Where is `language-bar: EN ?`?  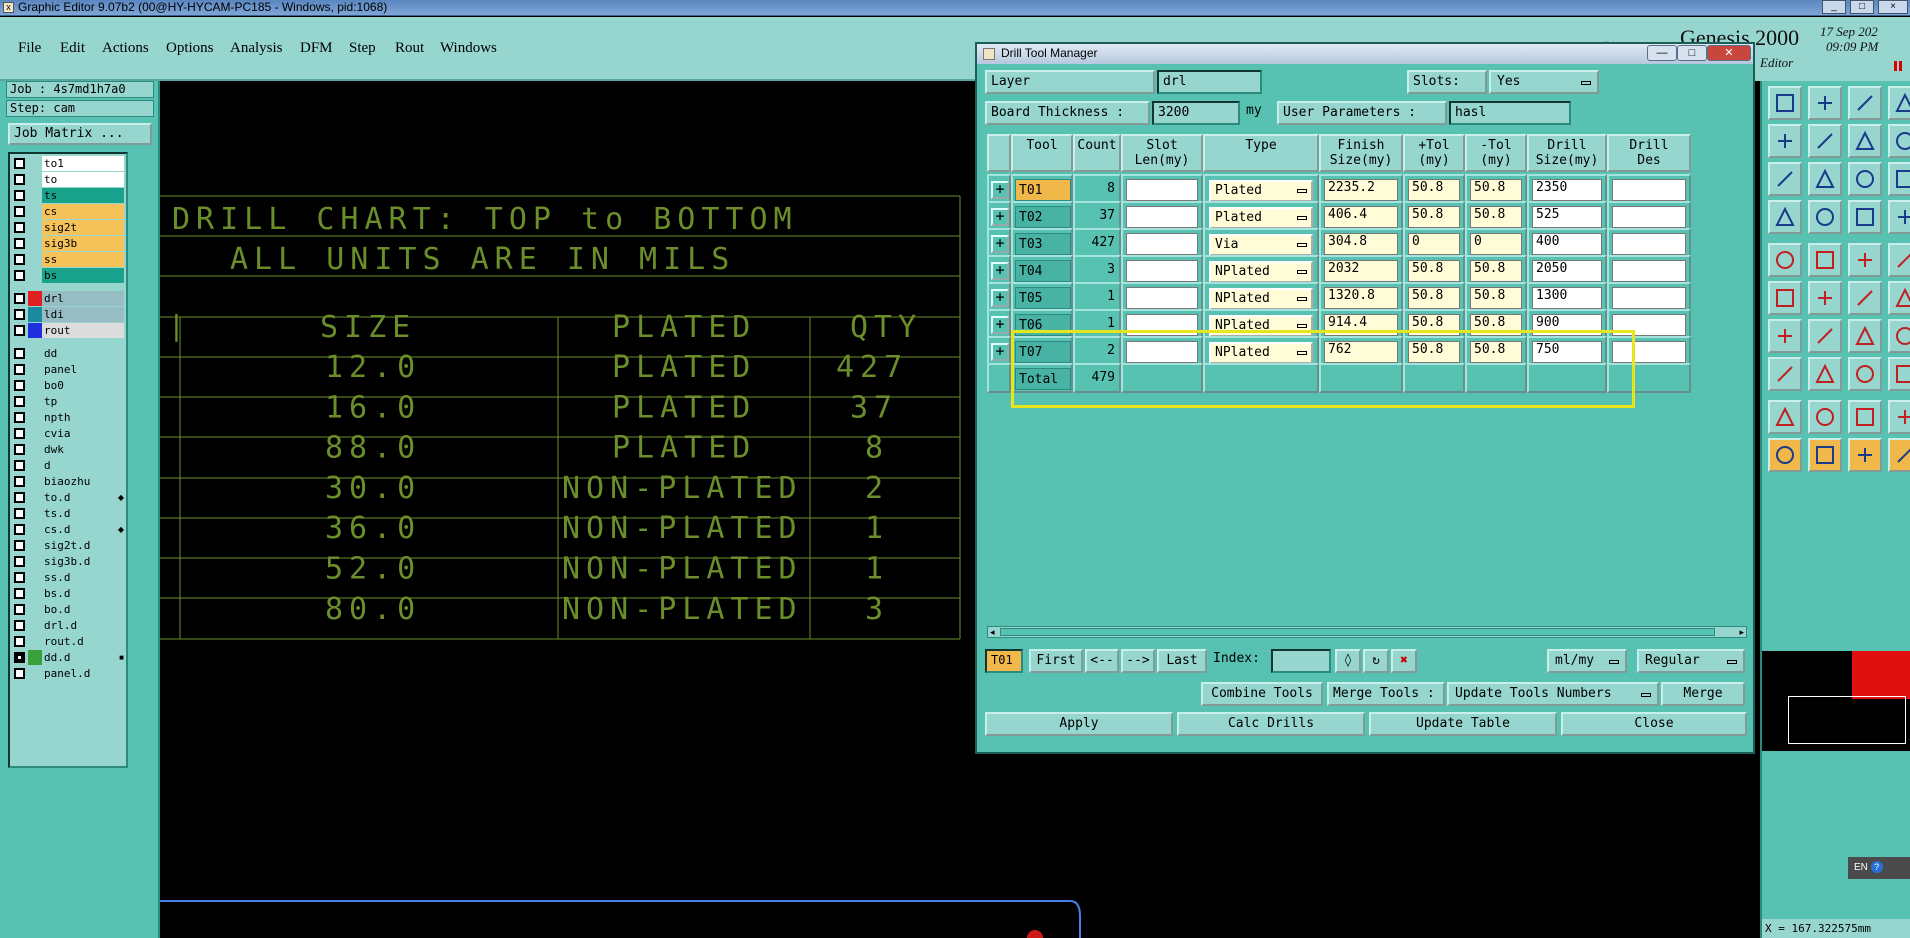 language-bar: EN ? is located at coordinates (1879, 868).